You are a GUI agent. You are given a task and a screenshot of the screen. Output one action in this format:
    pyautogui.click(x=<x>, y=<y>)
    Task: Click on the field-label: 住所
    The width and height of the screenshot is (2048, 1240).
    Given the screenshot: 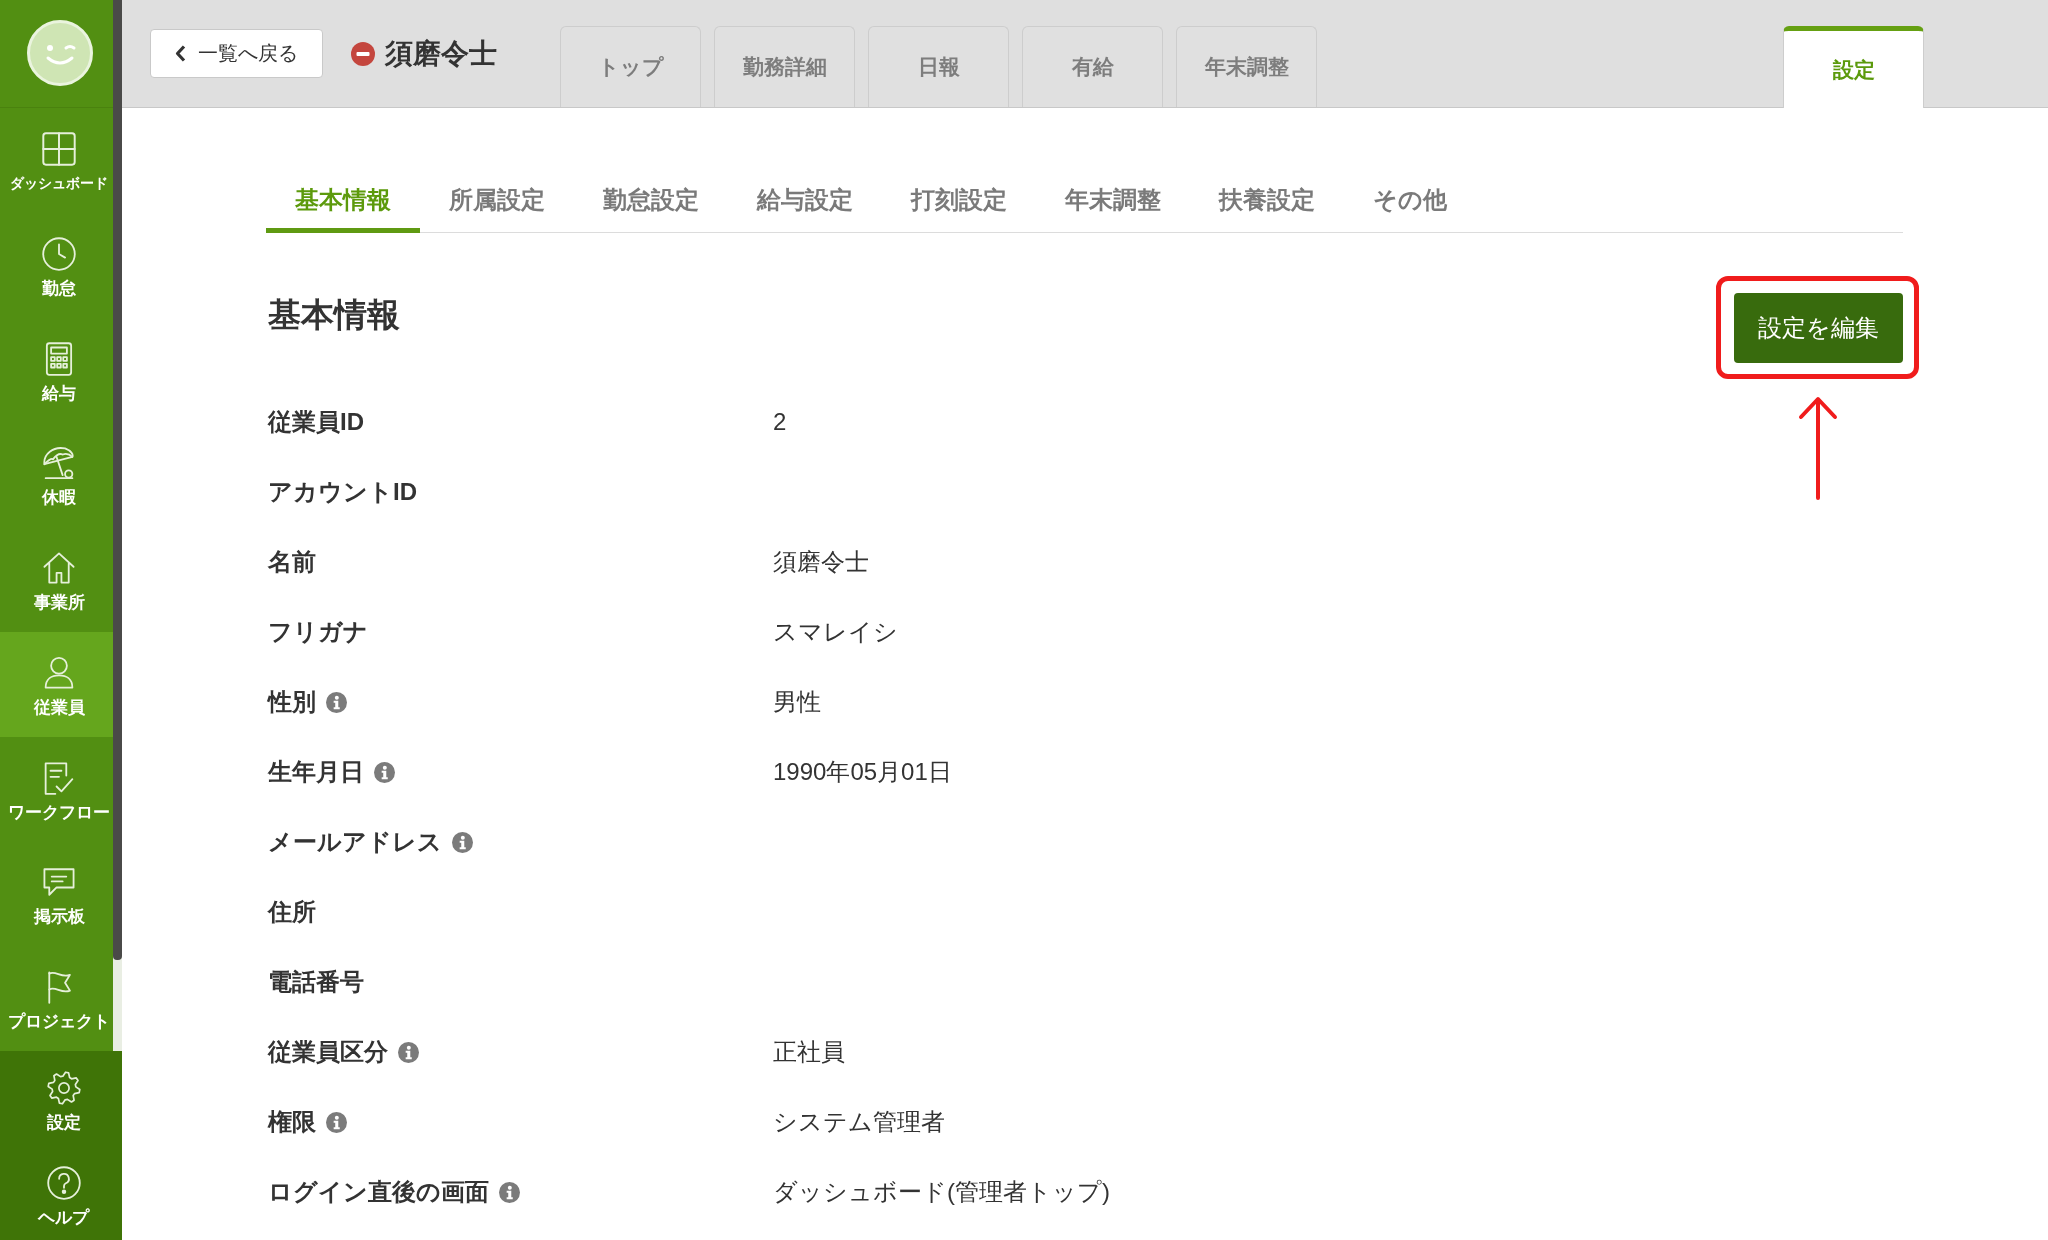 What is the action you would take?
    pyautogui.click(x=292, y=912)
    